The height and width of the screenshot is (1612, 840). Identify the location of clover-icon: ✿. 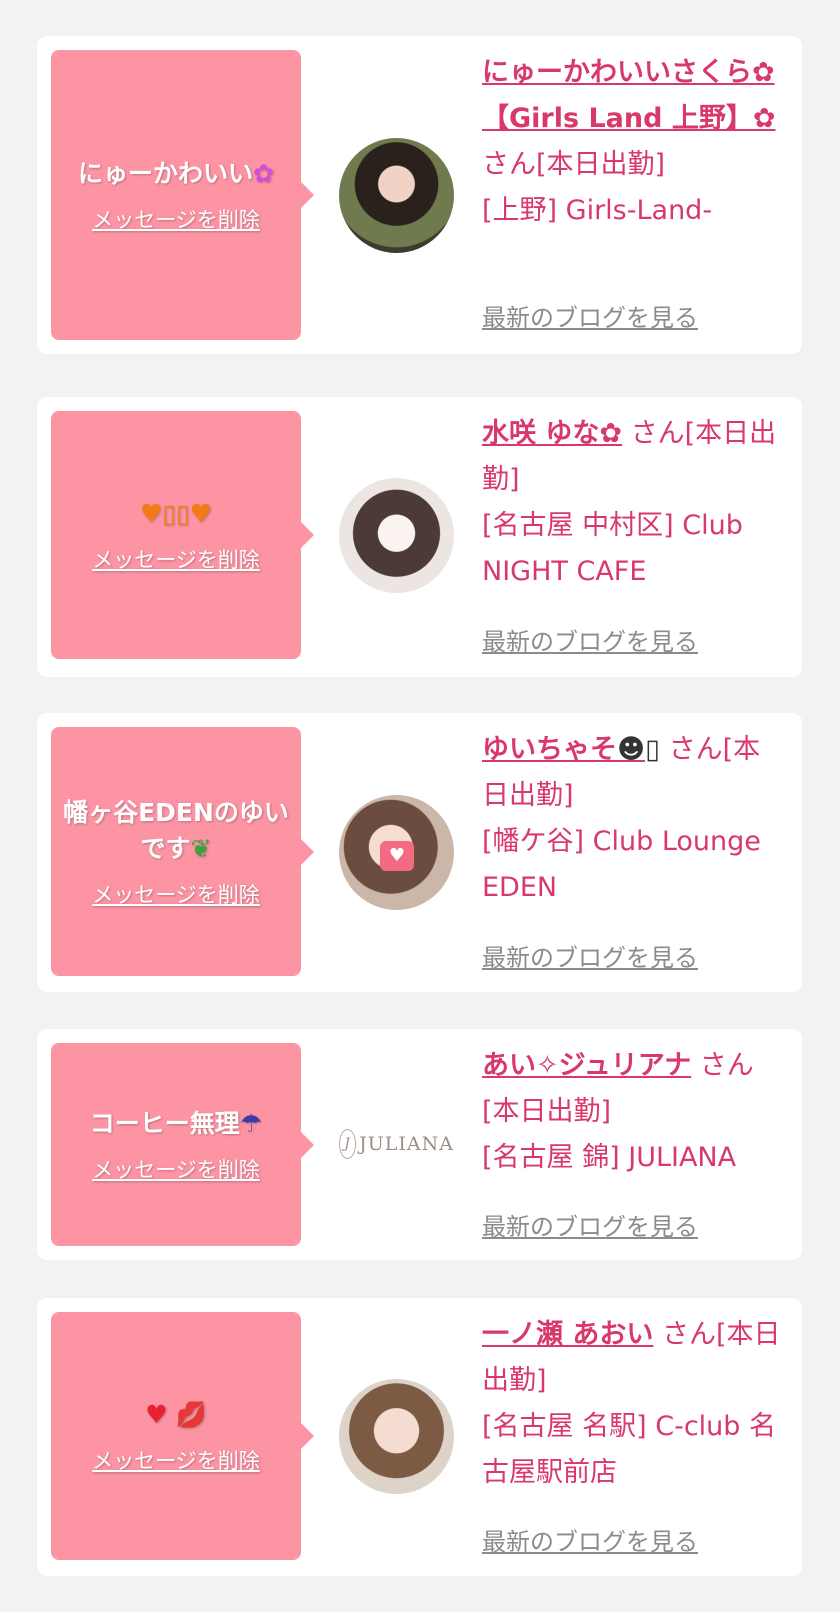
(263, 173).